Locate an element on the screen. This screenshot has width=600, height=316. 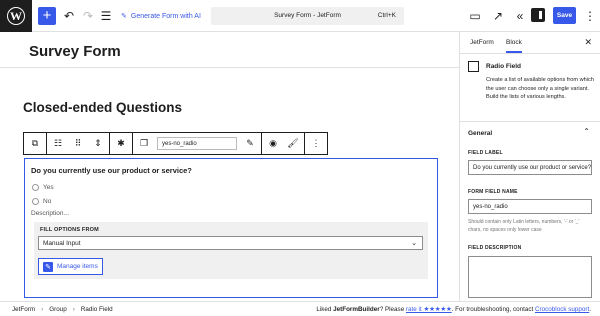
general-section-title: General is located at coordinates (480, 133).